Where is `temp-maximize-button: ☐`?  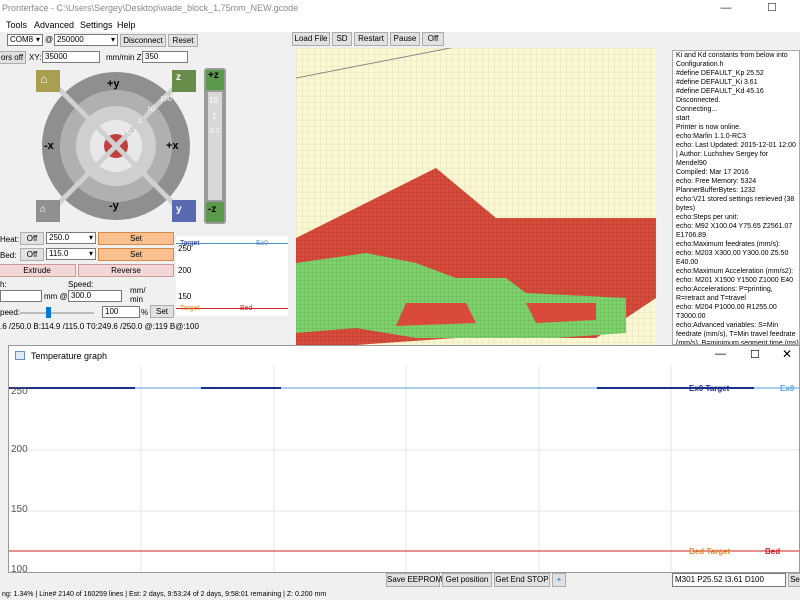
temp-maximize-button: ☐ is located at coordinates (755, 354).